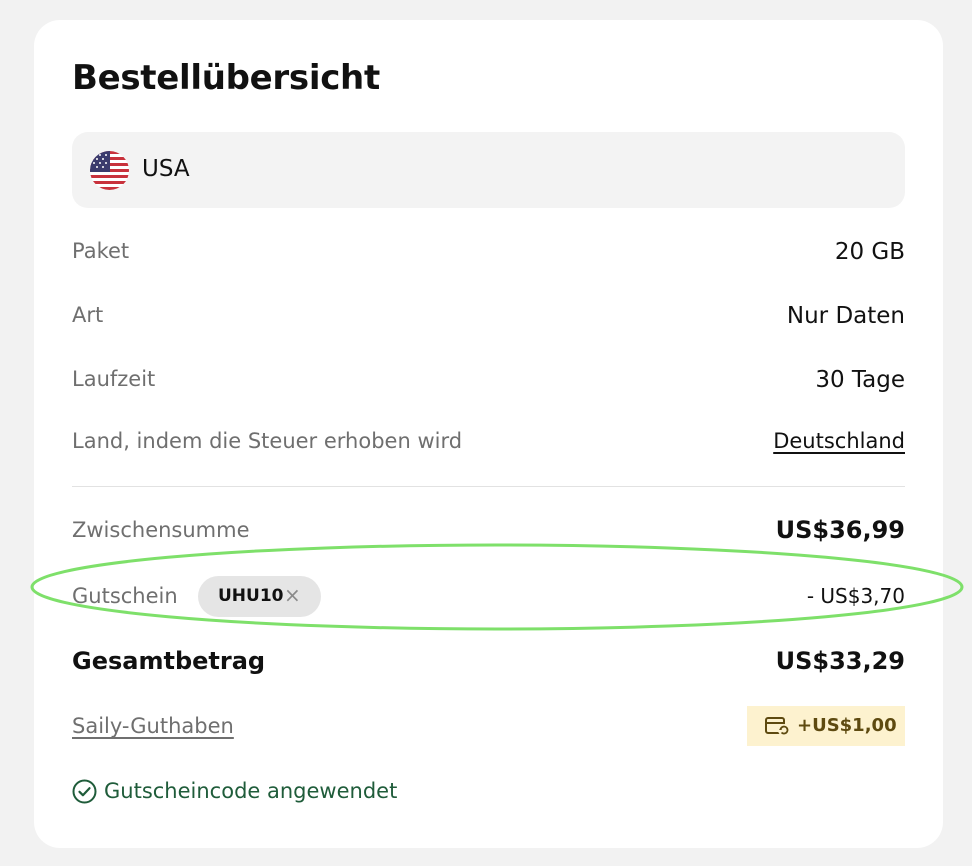 The width and height of the screenshot is (972, 866). I want to click on package-label: Paket, so click(101, 251).